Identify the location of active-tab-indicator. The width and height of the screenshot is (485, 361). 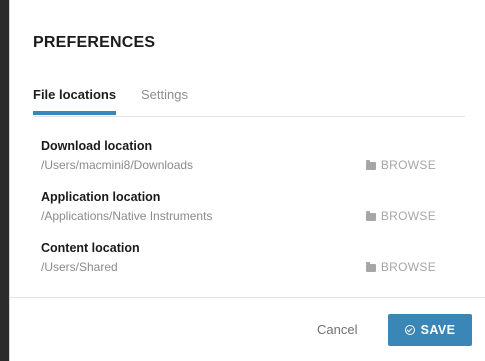
(75, 113).